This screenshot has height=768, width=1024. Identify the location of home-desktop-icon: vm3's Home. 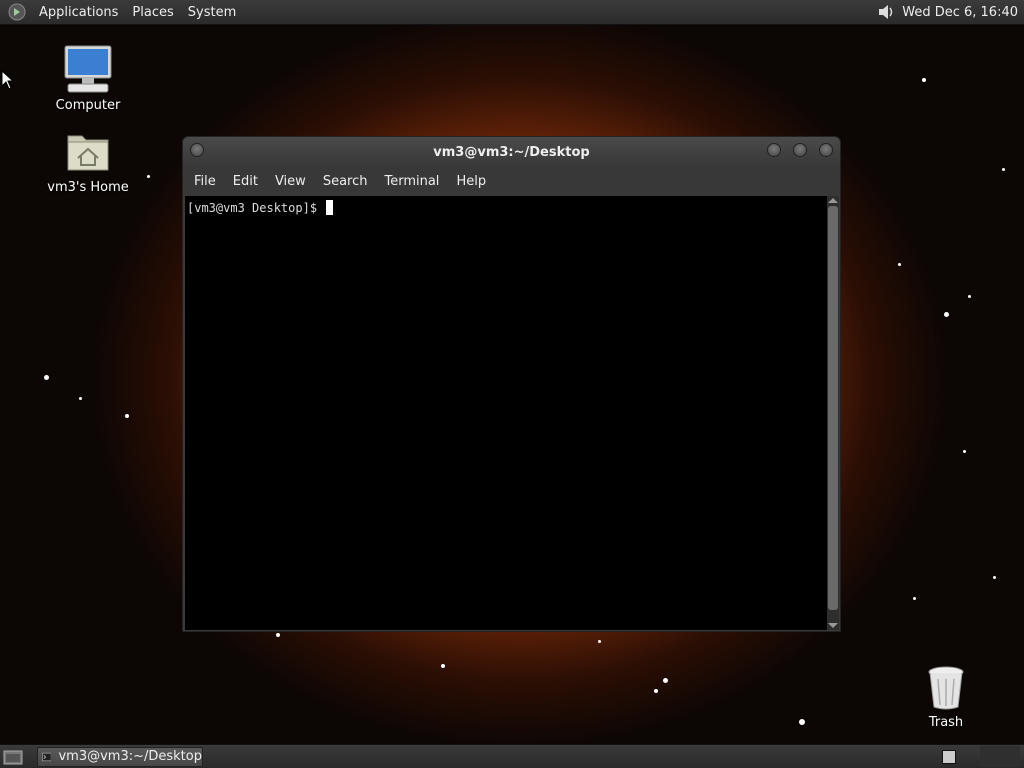
(88, 161).